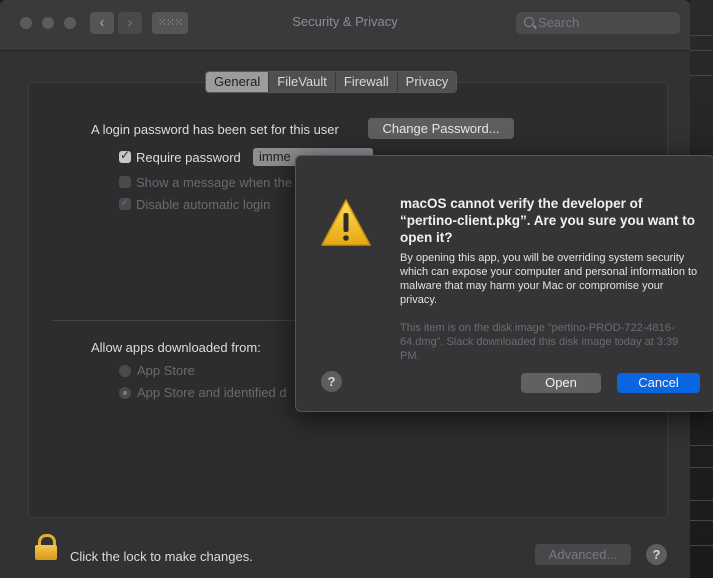  What do you see at coordinates (212, 392) in the screenshot?
I see `radio-app-store-identified-label: App Store and identified d` at bounding box center [212, 392].